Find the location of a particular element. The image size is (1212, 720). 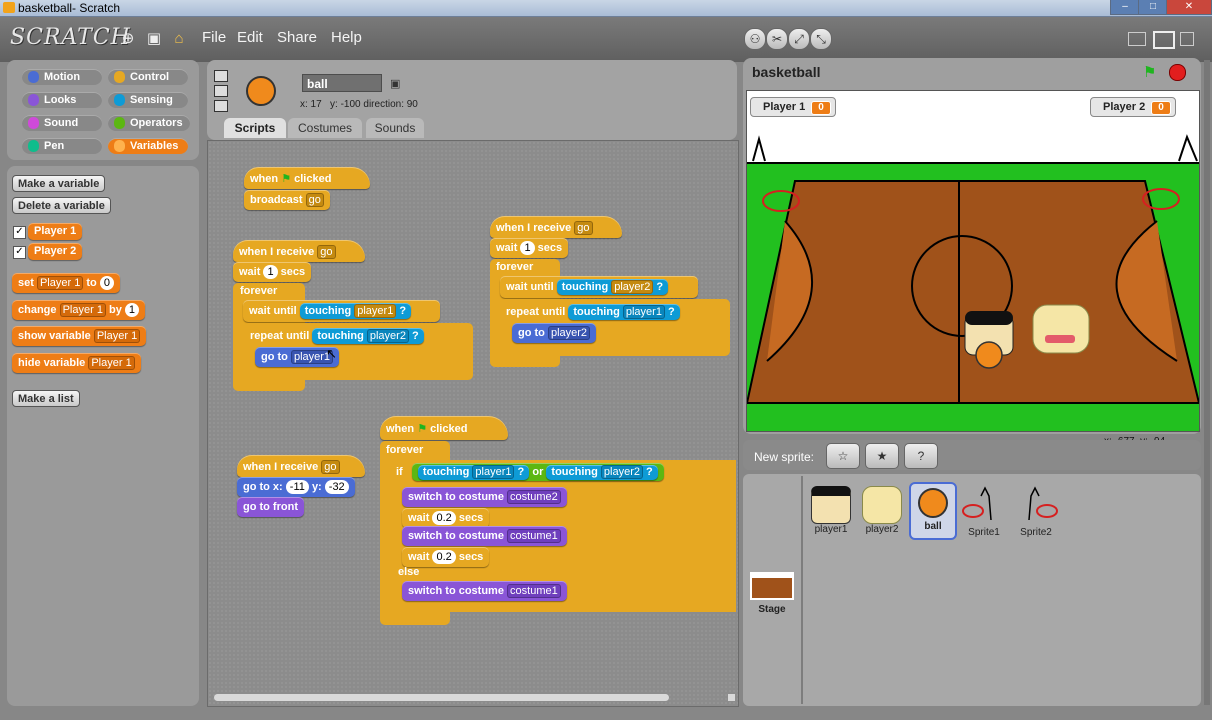

shrink-tool-icon: ⤡ is located at coordinates (821, 39).